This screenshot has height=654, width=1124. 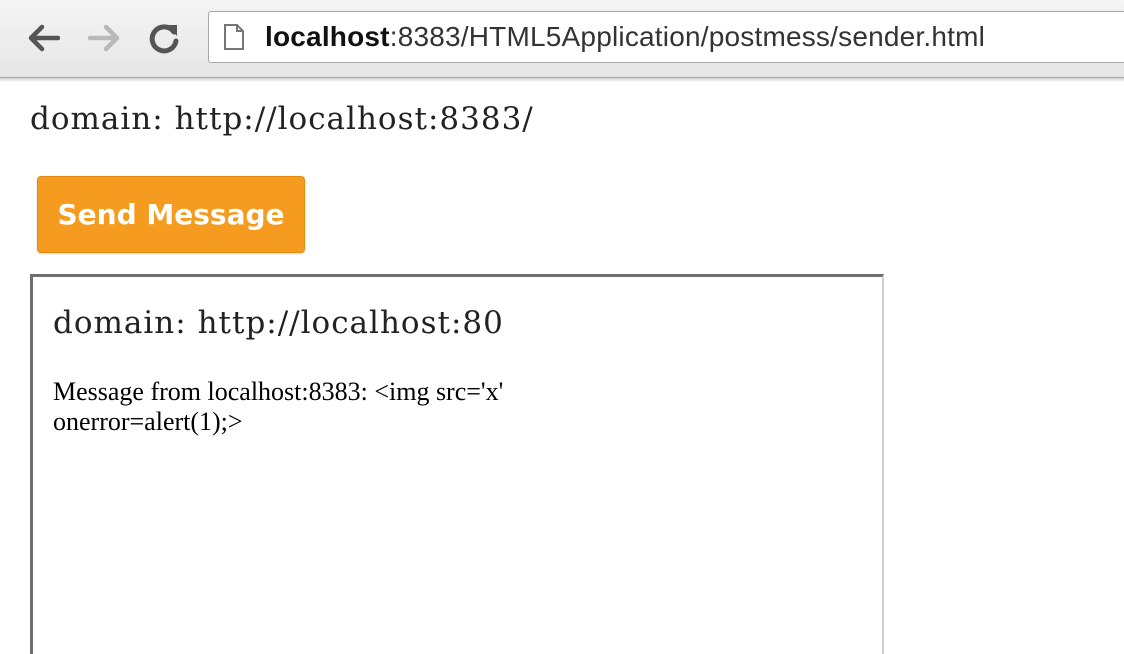 I want to click on url-host: localhost, so click(x=327, y=36).